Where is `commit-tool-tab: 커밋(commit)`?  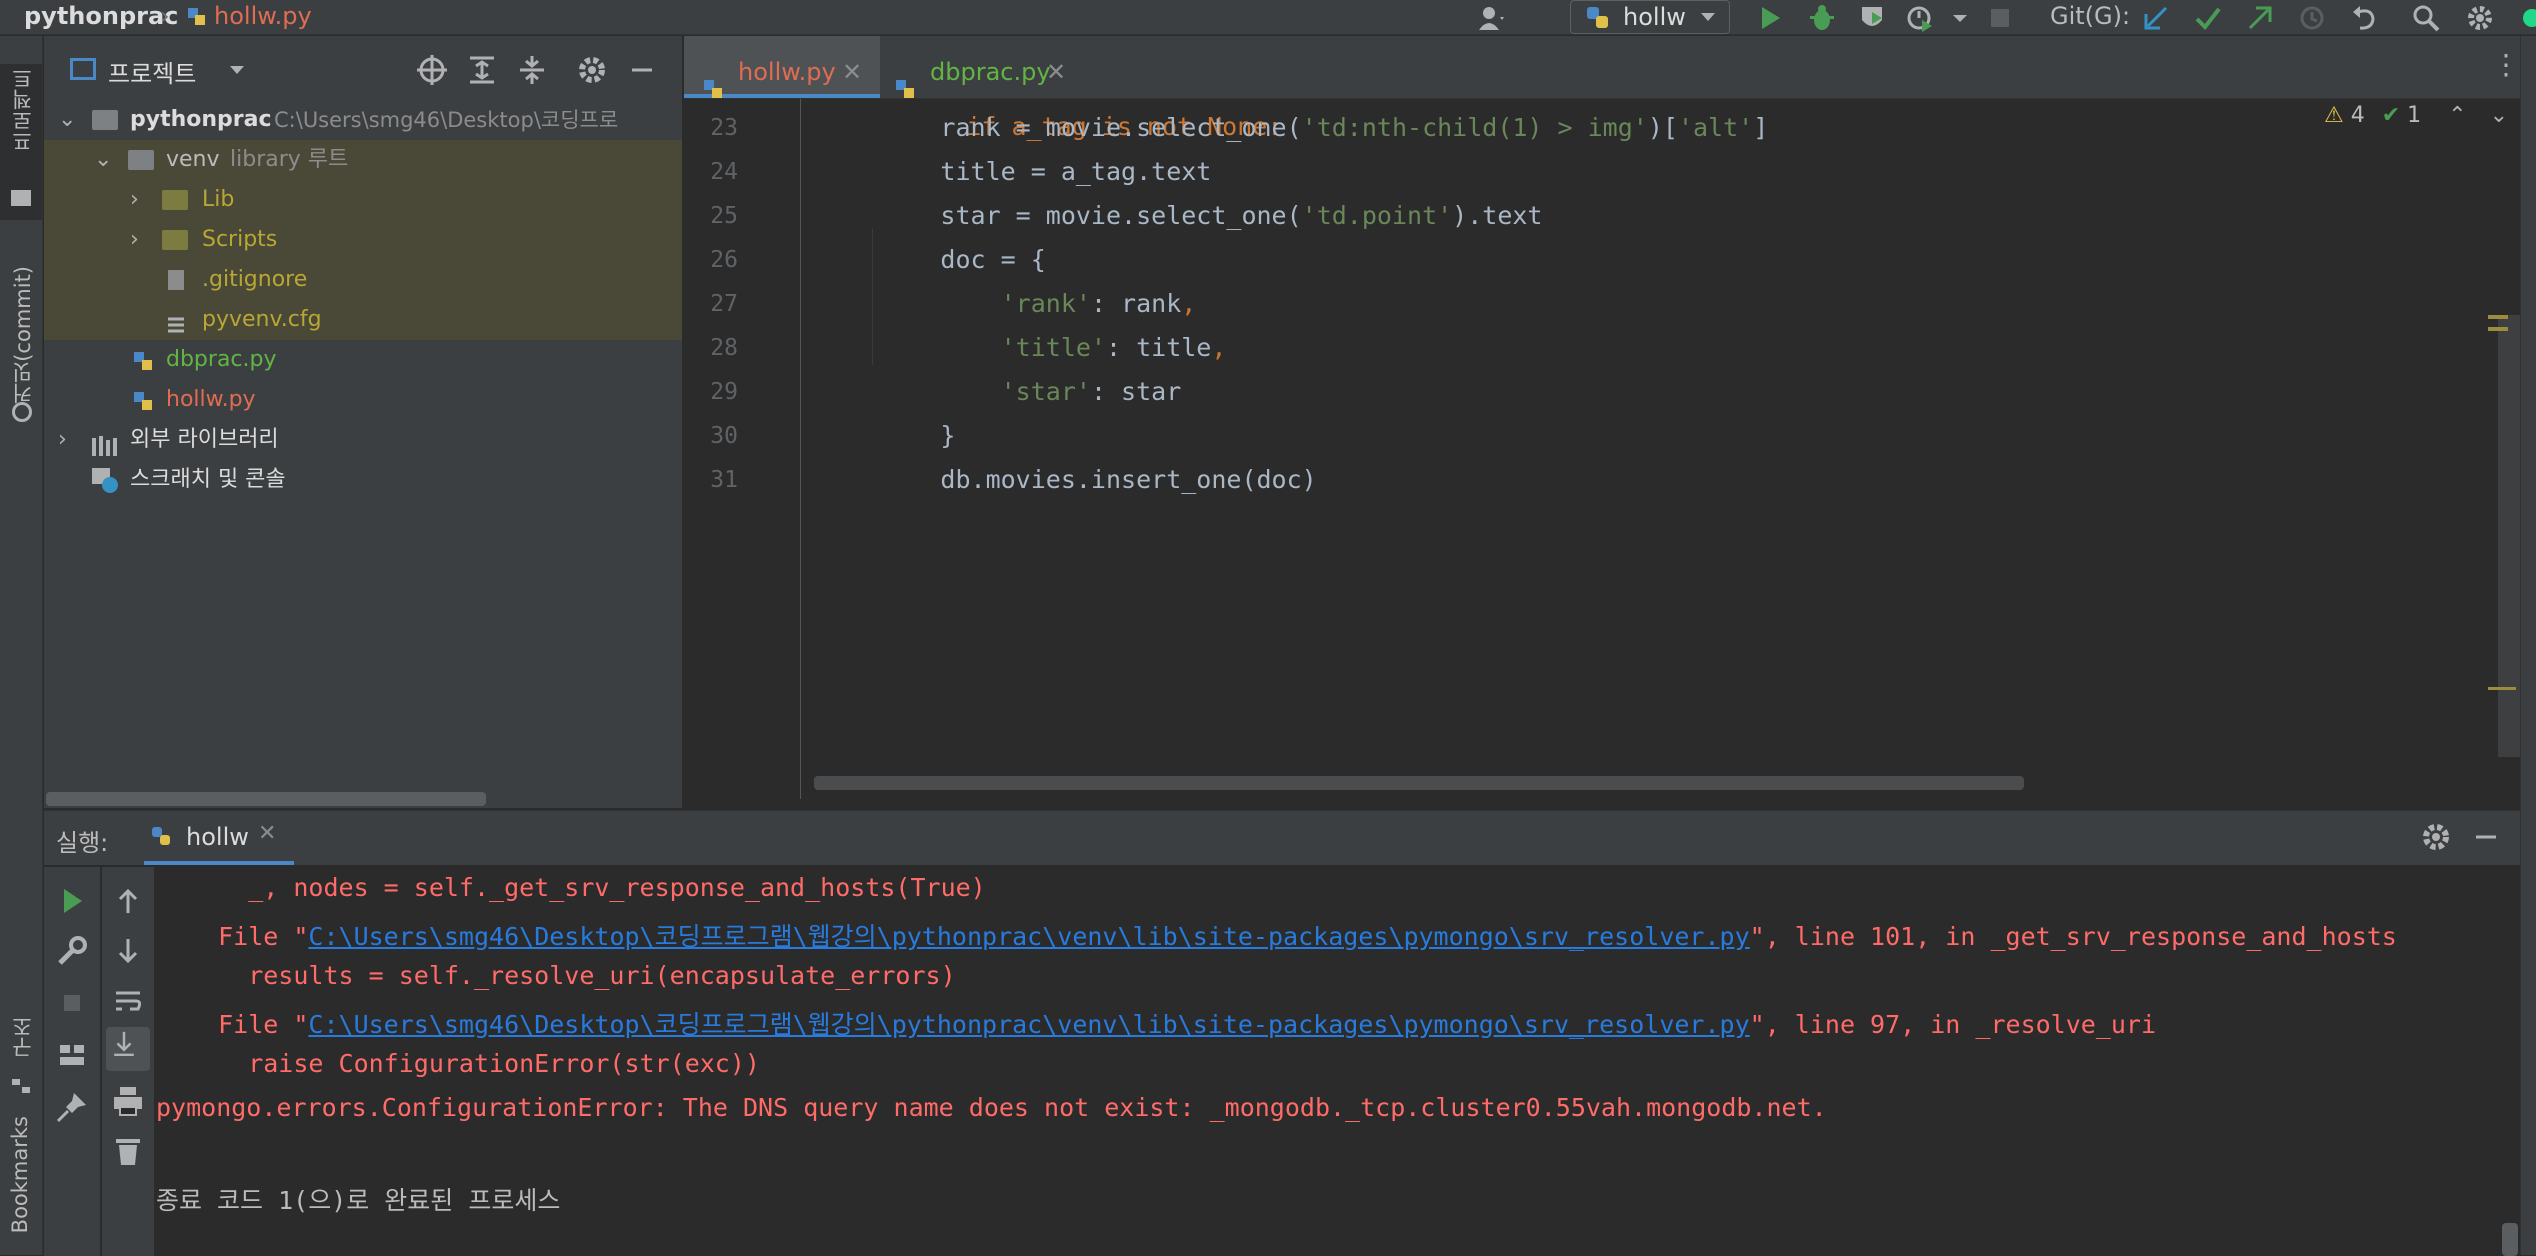
commit-tool-tab: 커밋(commit) is located at coordinates (21, 326).